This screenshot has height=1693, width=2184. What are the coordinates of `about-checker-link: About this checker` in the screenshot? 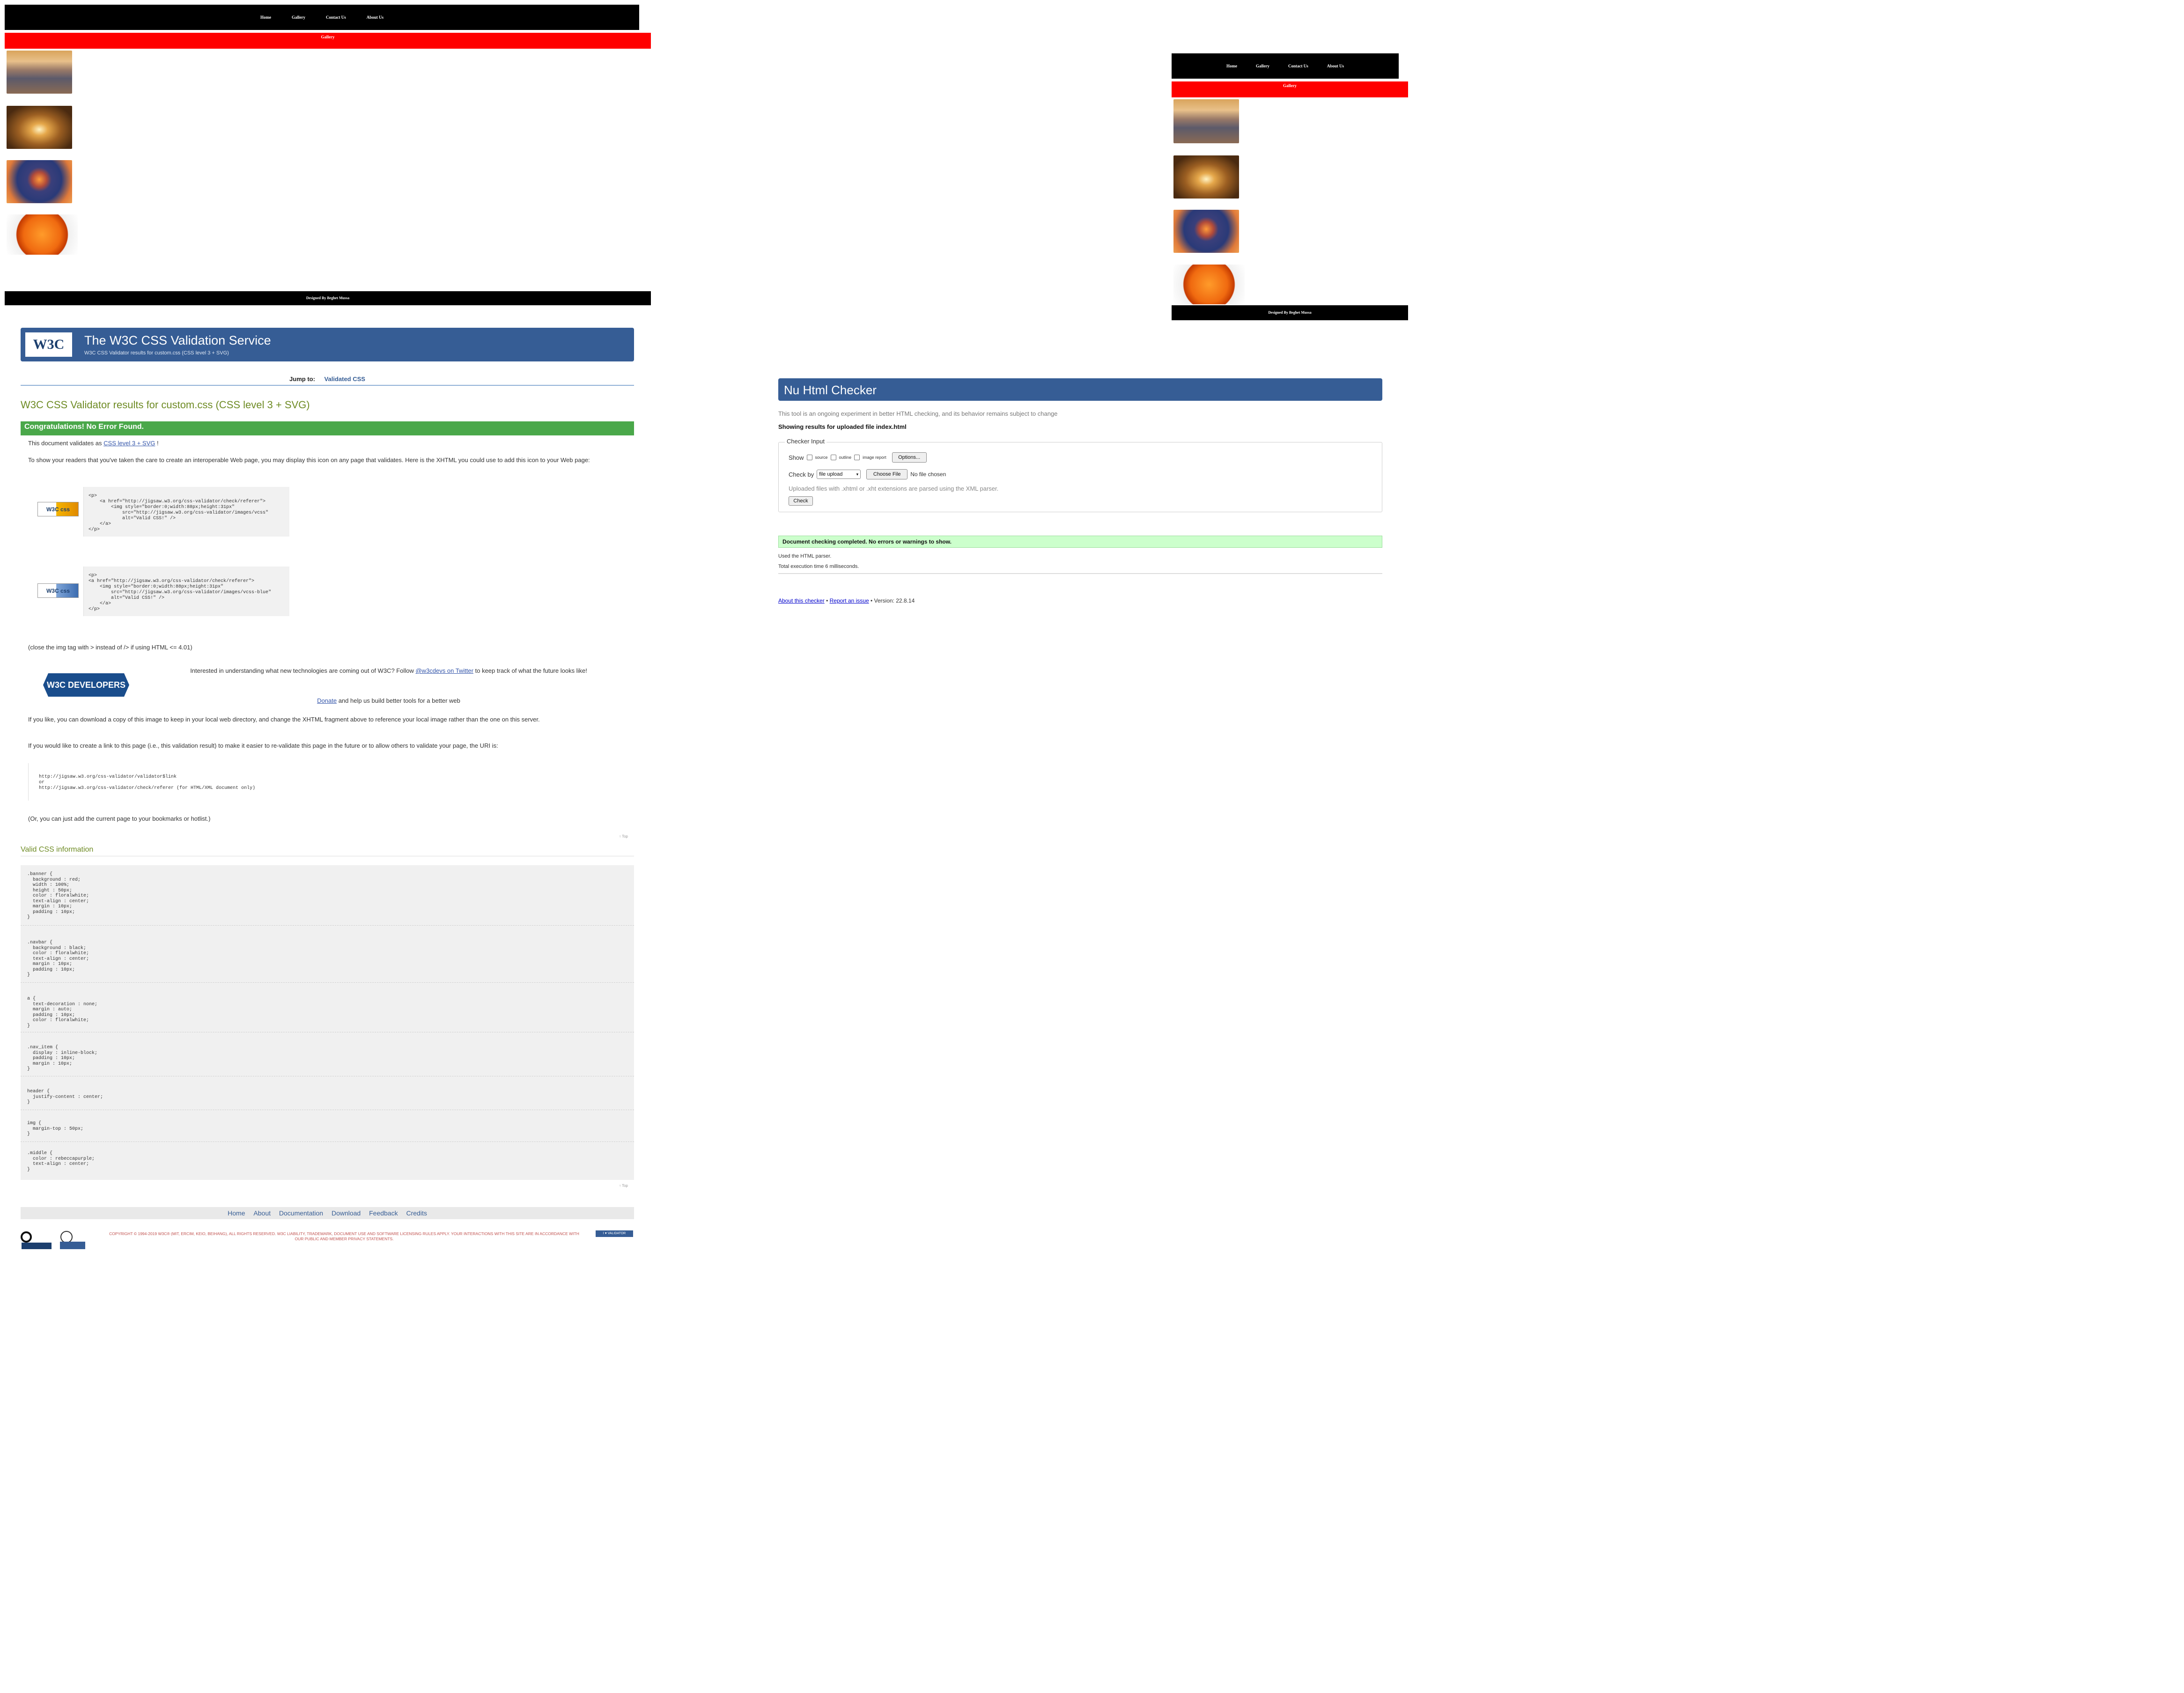 It's located at (801, 600).